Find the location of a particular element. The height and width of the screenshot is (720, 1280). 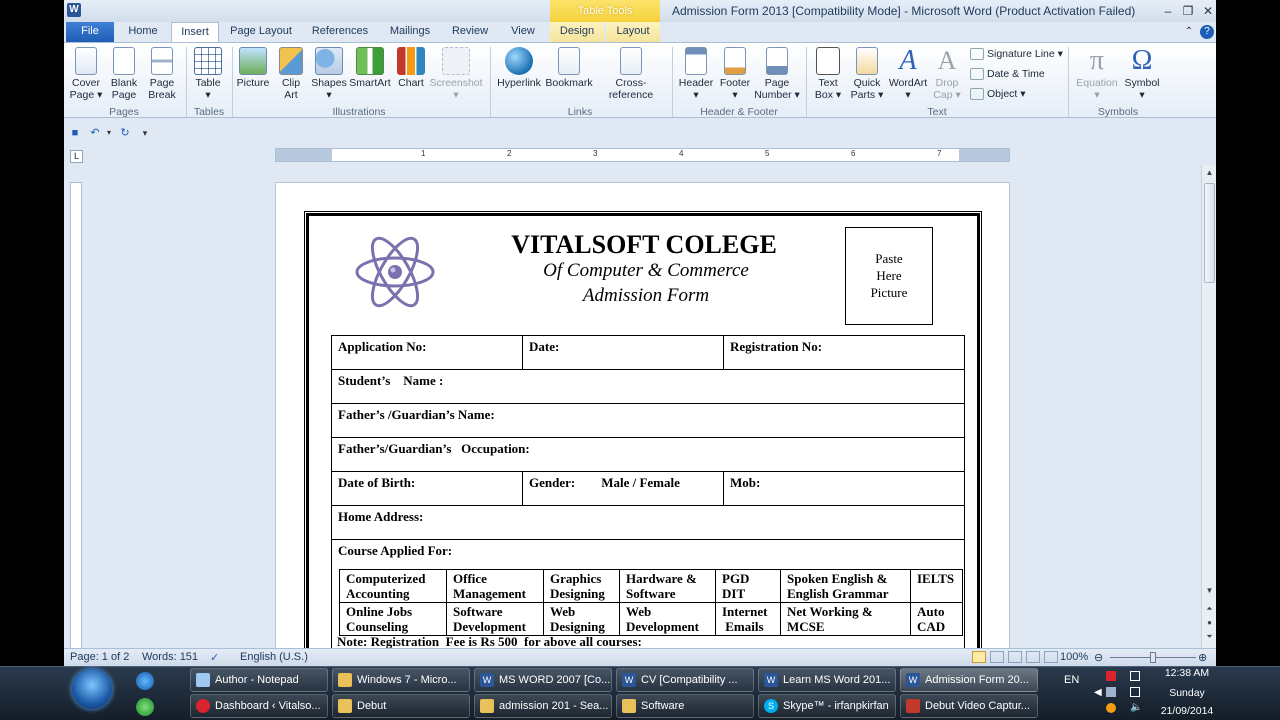

tab-home: Home is located at coordinates (143, 32).